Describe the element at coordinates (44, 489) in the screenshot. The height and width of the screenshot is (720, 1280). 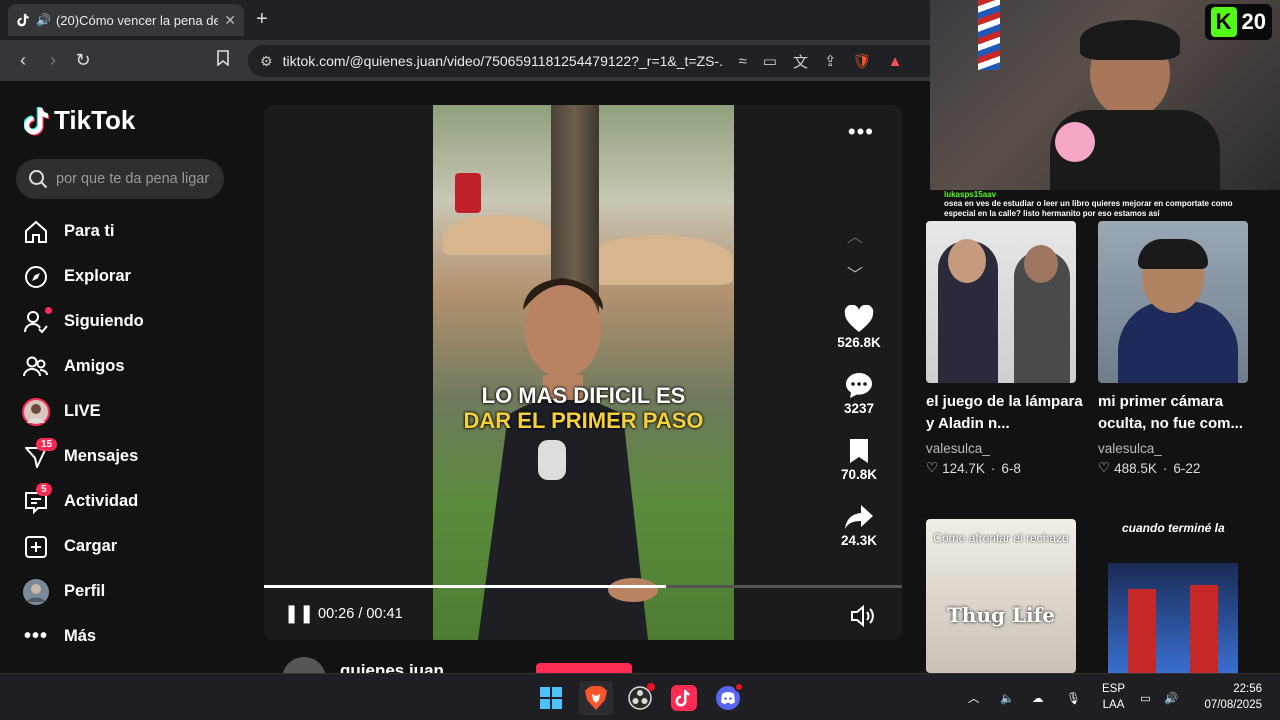
I see `activity-badge: 5` at that location.